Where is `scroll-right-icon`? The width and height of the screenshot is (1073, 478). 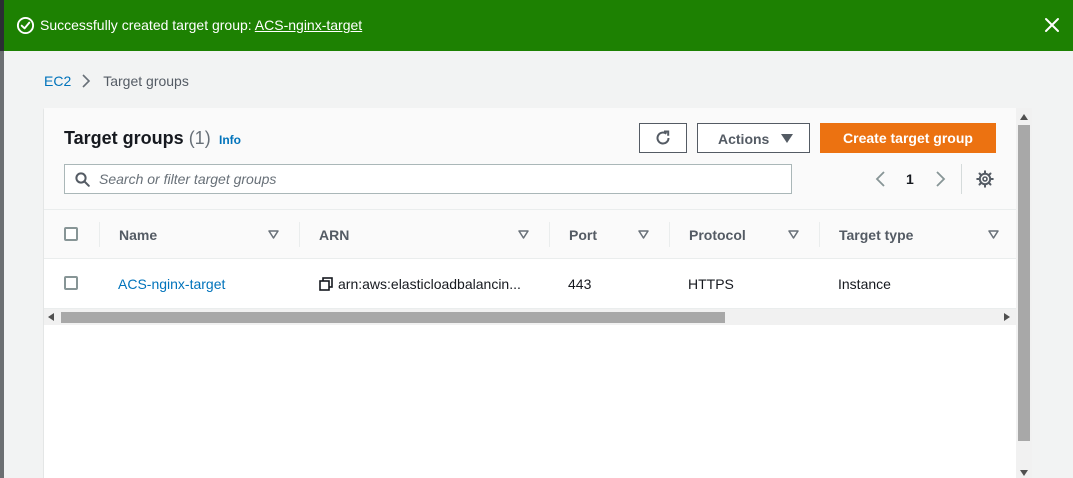 scroll-right-icon is located at coordinates (1007, 317).